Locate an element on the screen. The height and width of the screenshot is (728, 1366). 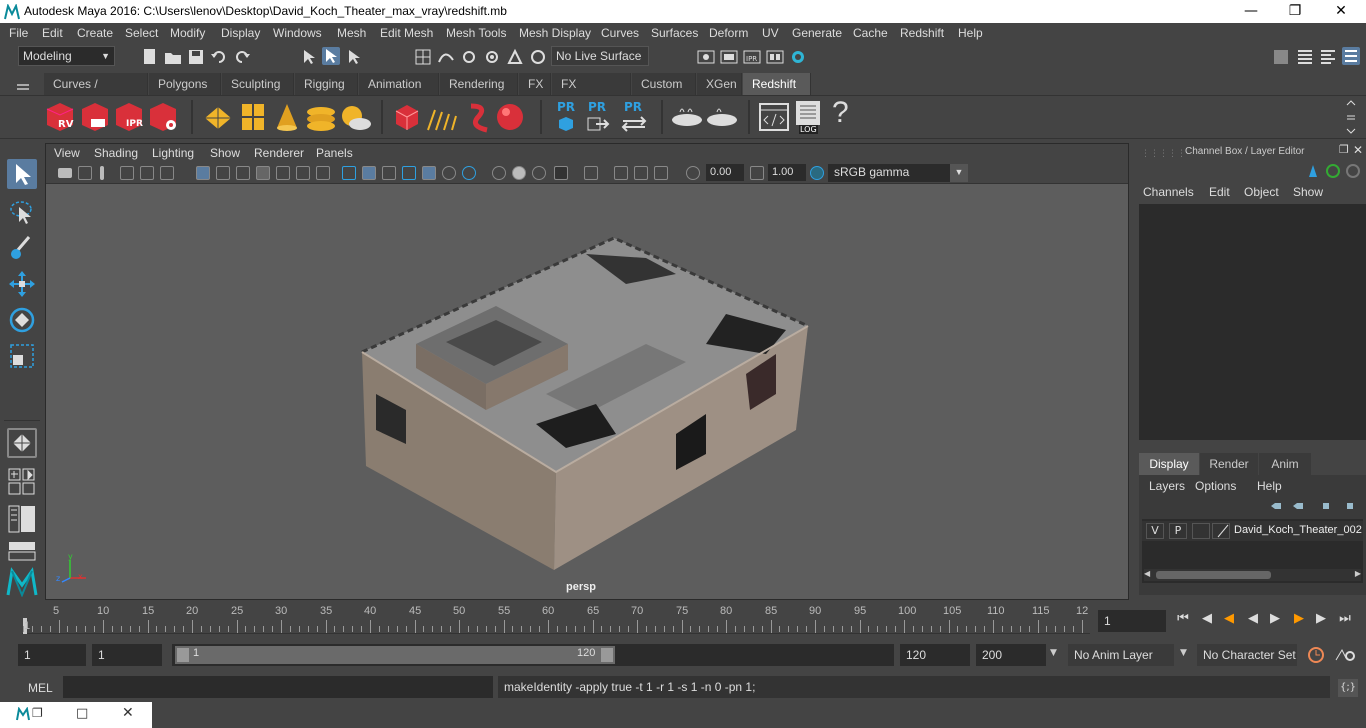
tab-rendering: Rendering is located at coordinates (479, 84).